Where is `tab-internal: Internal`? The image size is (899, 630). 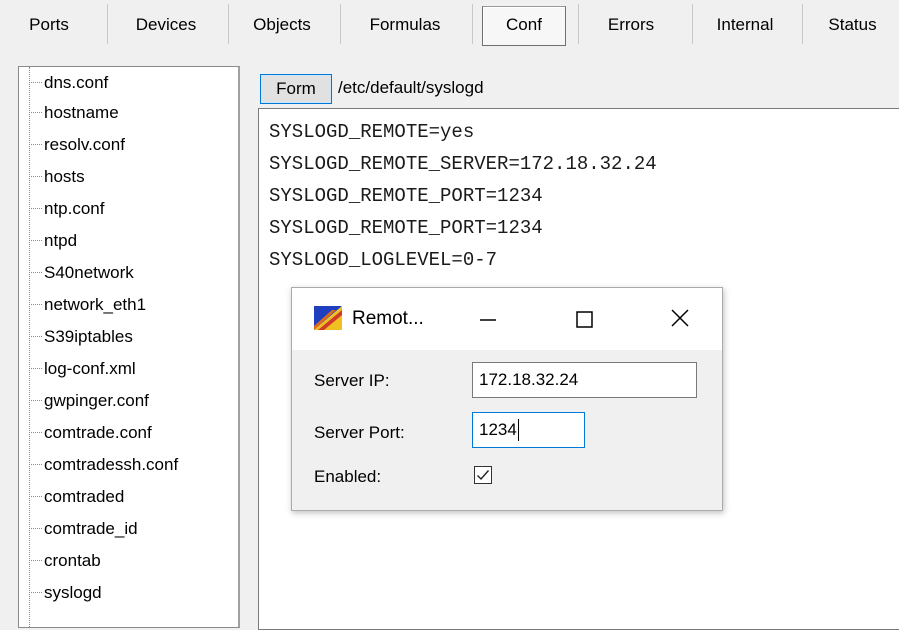
tab-internal: Internal is located at coordinates (745, 23).